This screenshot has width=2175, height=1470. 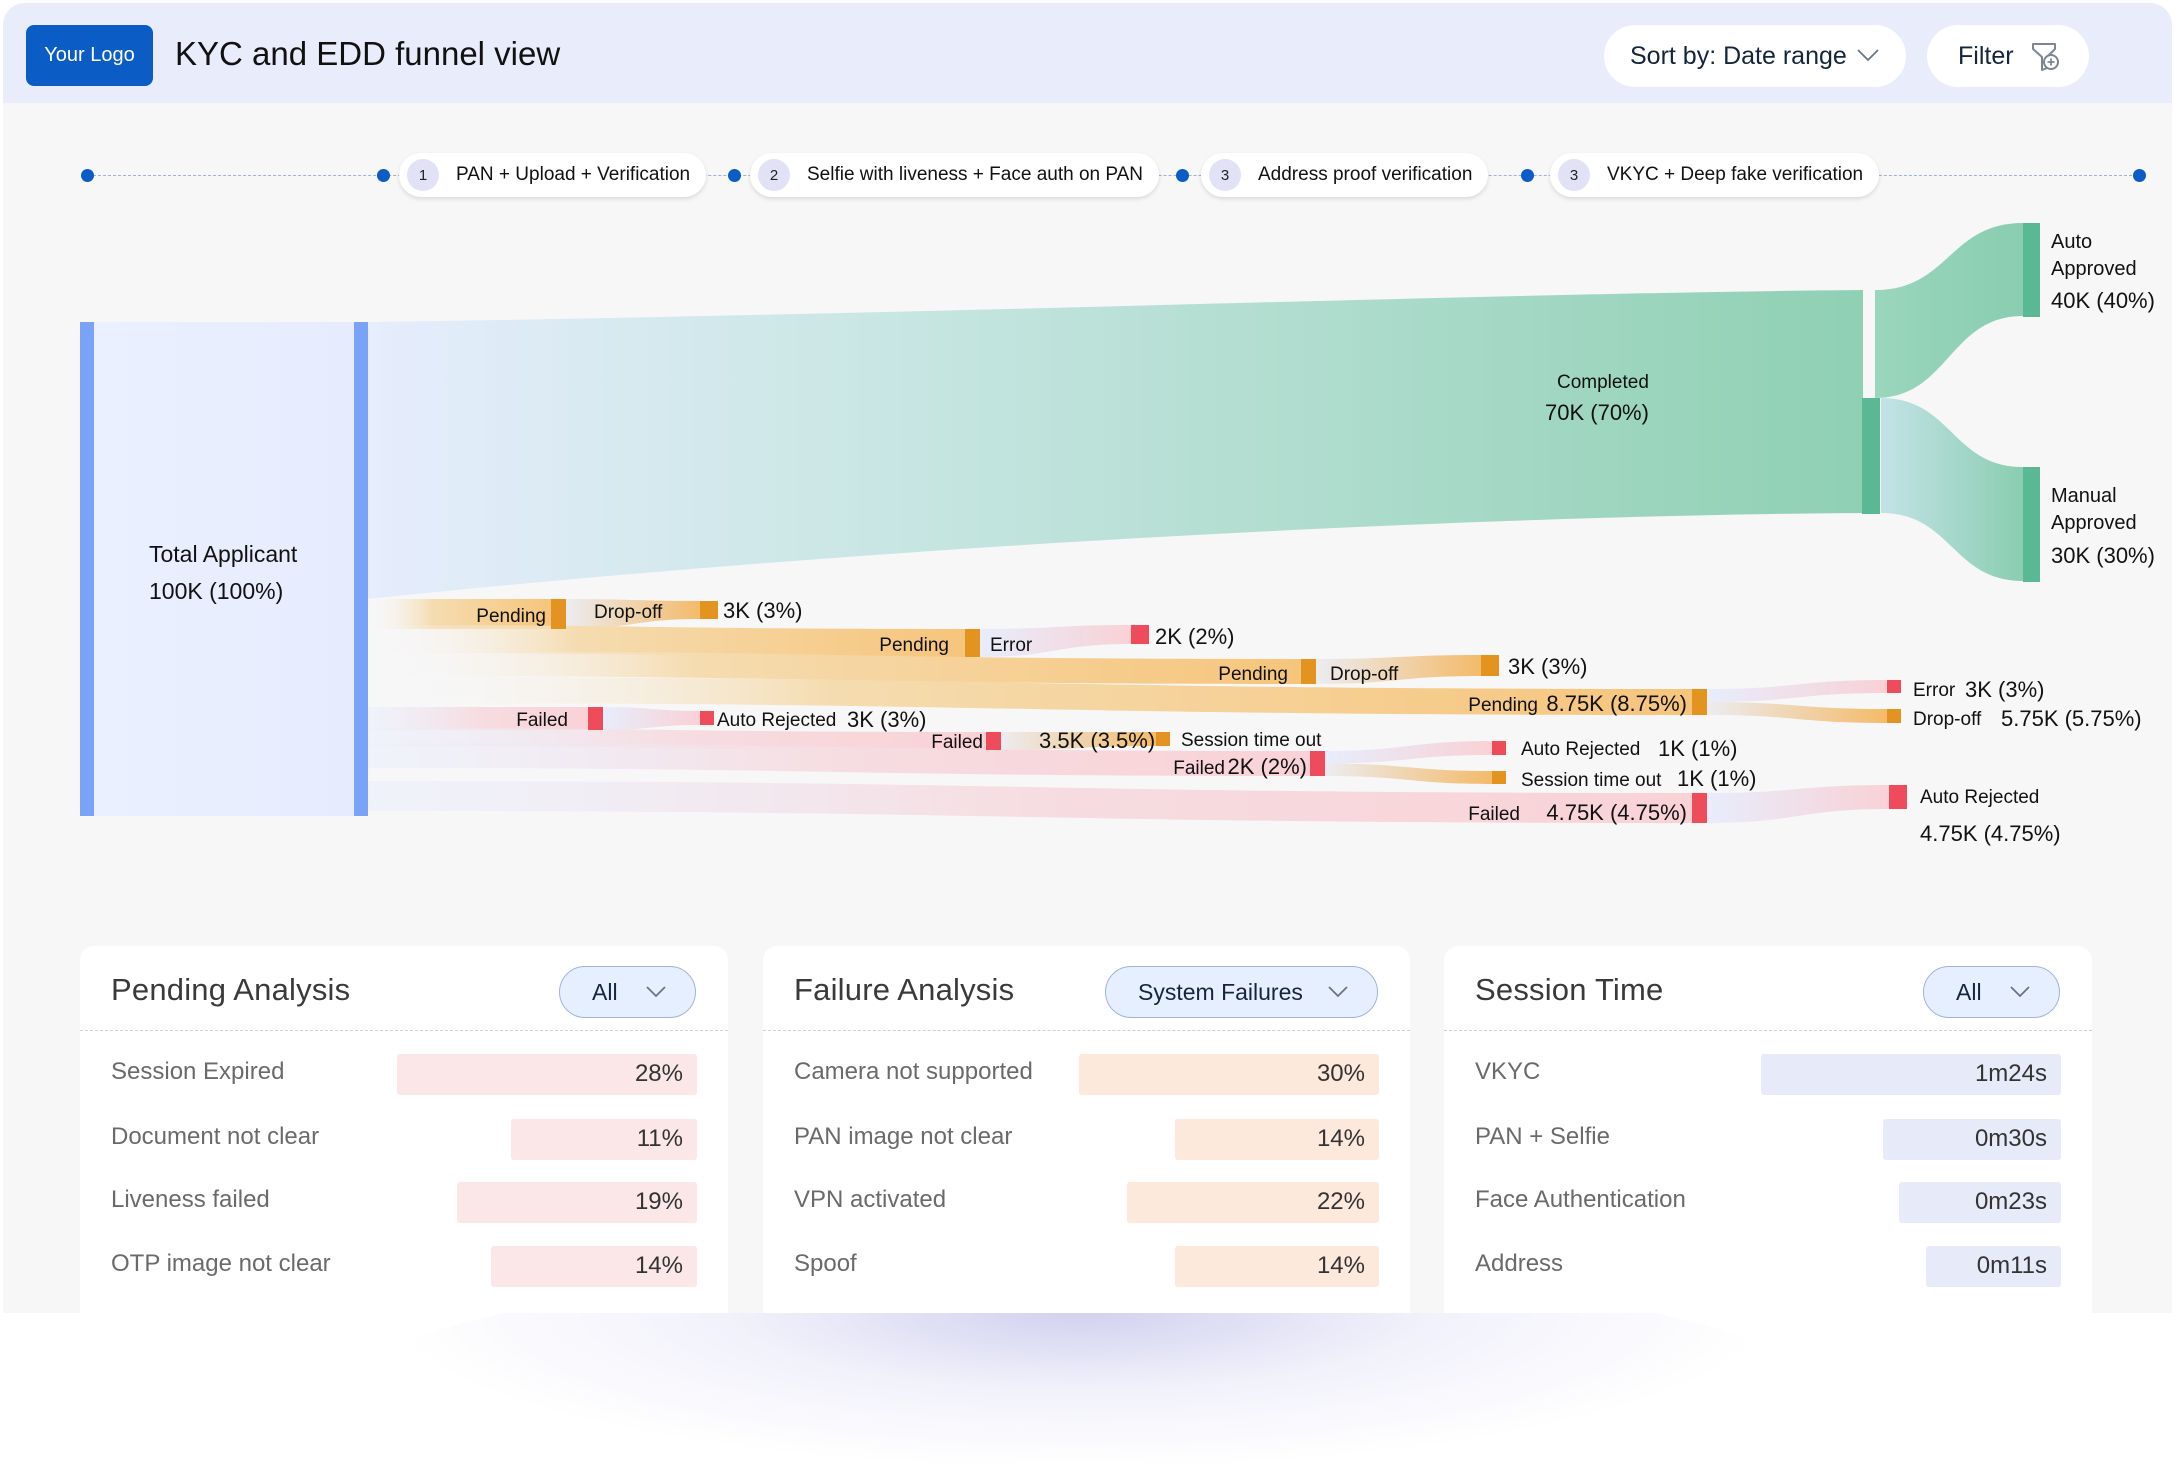 What do you see at coordinates (1086, 1140) in the screenshot?
I see `metric-row: PAN image not clear 14%` at bounding box center [1086, 1140].